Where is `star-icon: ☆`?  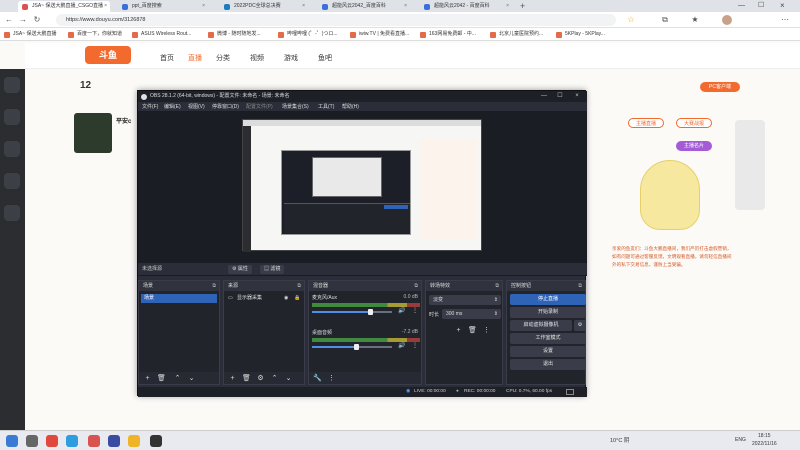 star-icon: ☆ is located at coordinates (631, 20).